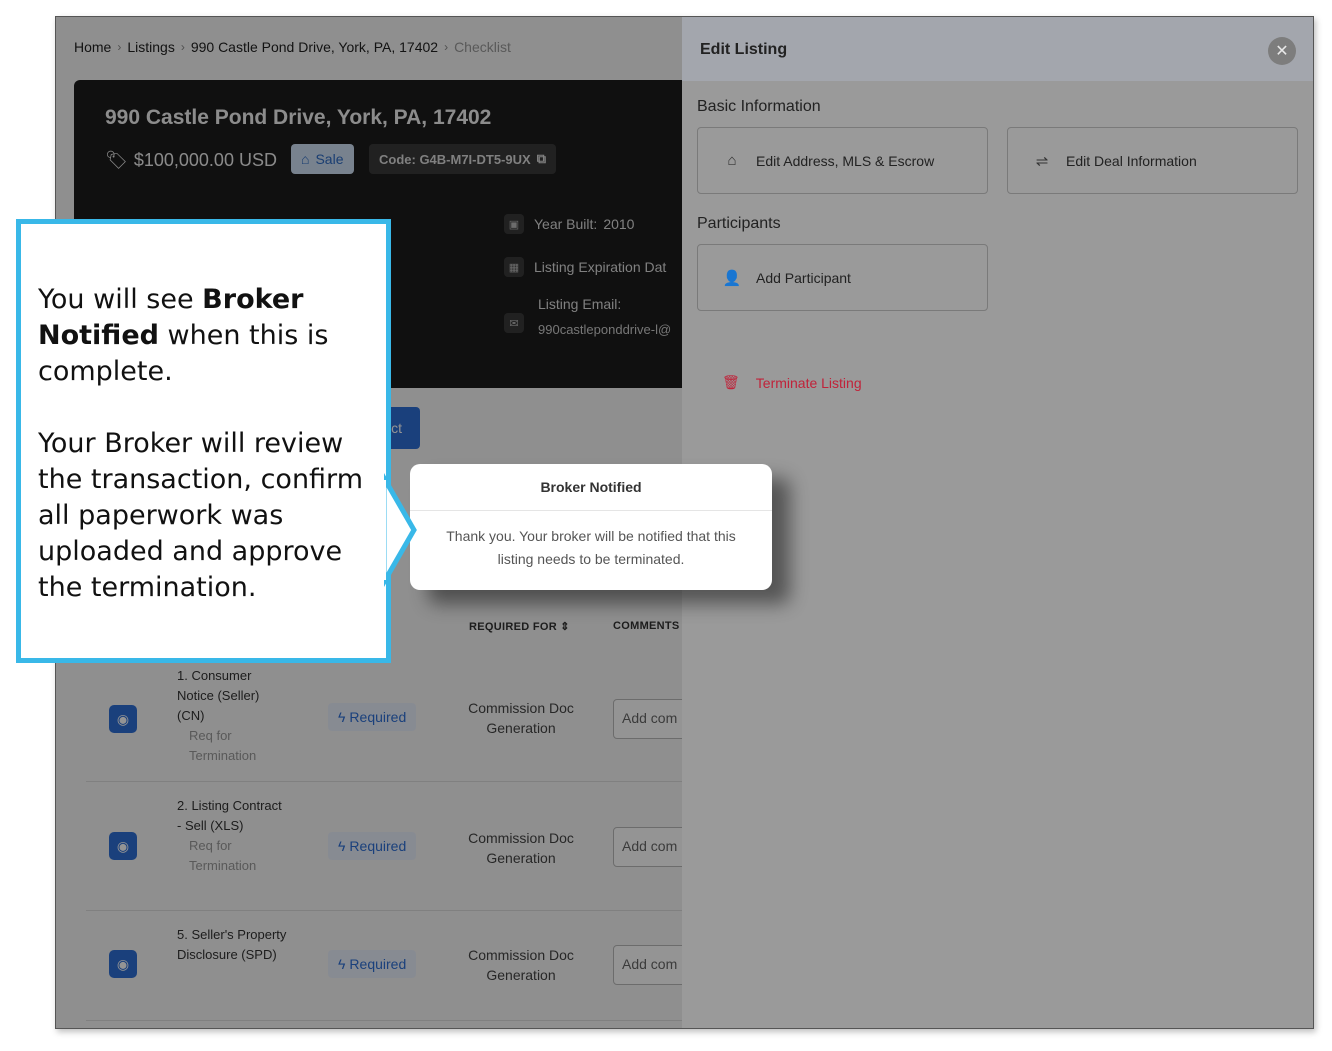 The width and height of the screenshot is (1332, 1051). Describe the element at coordinates (400, 530) in the screenshot. I see `callout-arrow-icon` at that location.